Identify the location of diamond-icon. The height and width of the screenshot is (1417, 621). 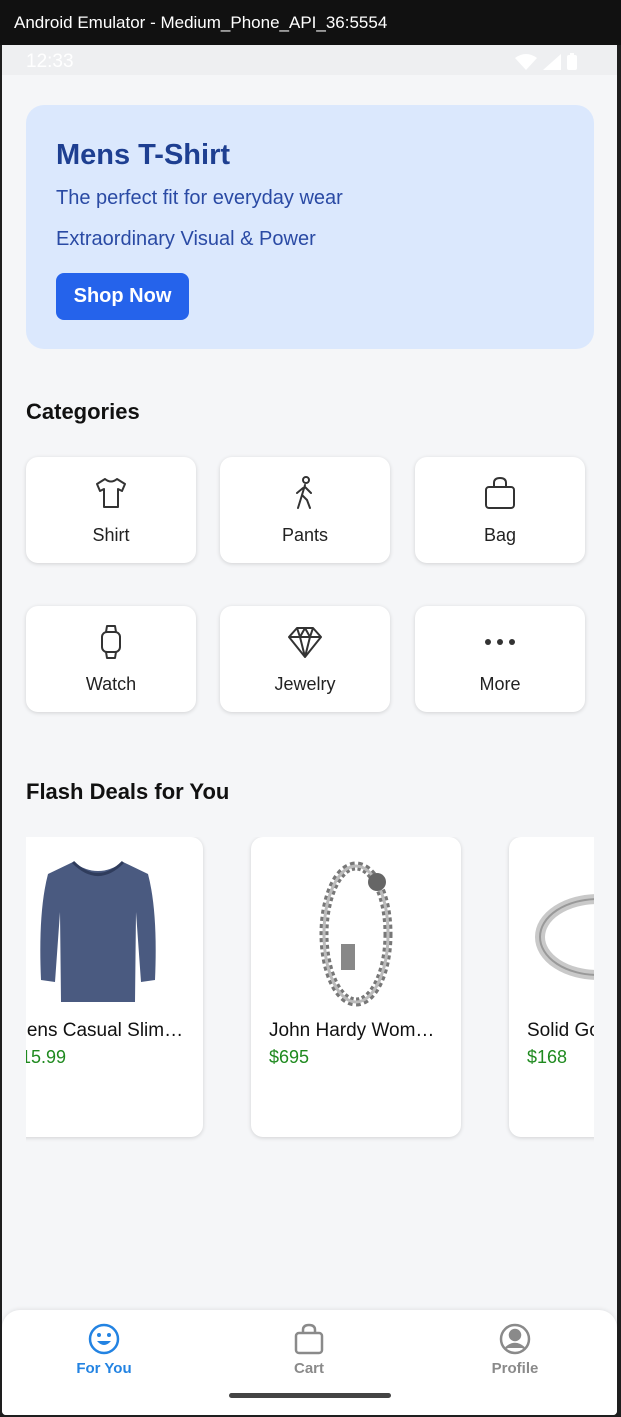
(305, 642).